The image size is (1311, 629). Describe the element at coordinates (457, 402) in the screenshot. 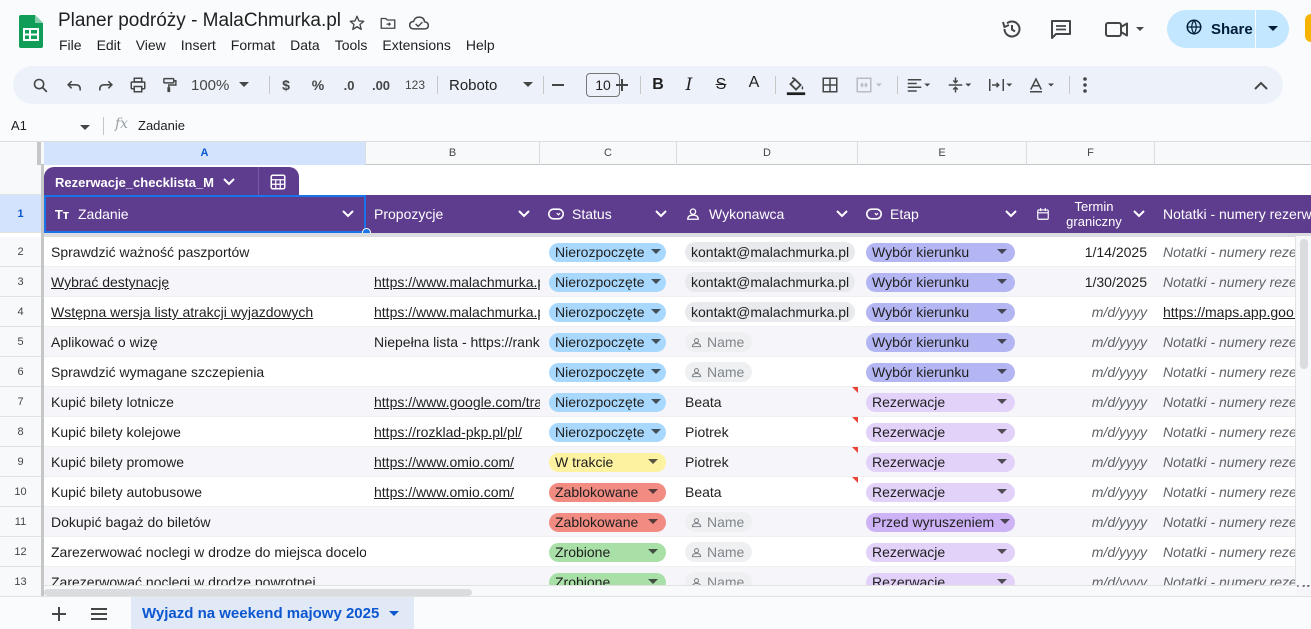

I see `cell-propozycje: https://www.google.com/travel` at that location.